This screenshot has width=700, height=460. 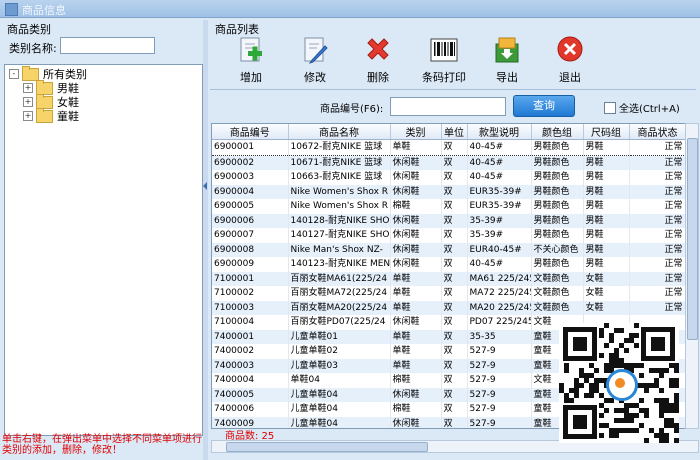 What do you see at coordinates (339, 191) in the screenshot?
I see `table-cell: Nike Women's Shox R` at bounding box center [339, 191].